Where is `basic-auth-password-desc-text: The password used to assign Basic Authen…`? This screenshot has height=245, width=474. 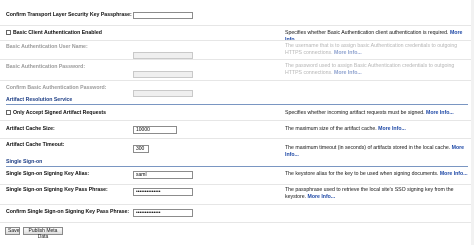 basic-auth-password-desc-text: The password used to assign Basic Authen… is located at coordinates (370, 69).